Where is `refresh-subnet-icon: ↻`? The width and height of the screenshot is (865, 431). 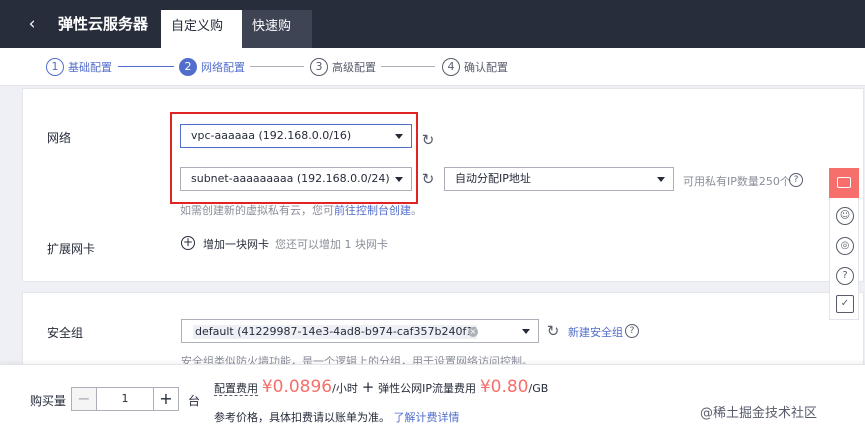 refresh-subnet-icon: ↻ is located at coordinates (428, 179).